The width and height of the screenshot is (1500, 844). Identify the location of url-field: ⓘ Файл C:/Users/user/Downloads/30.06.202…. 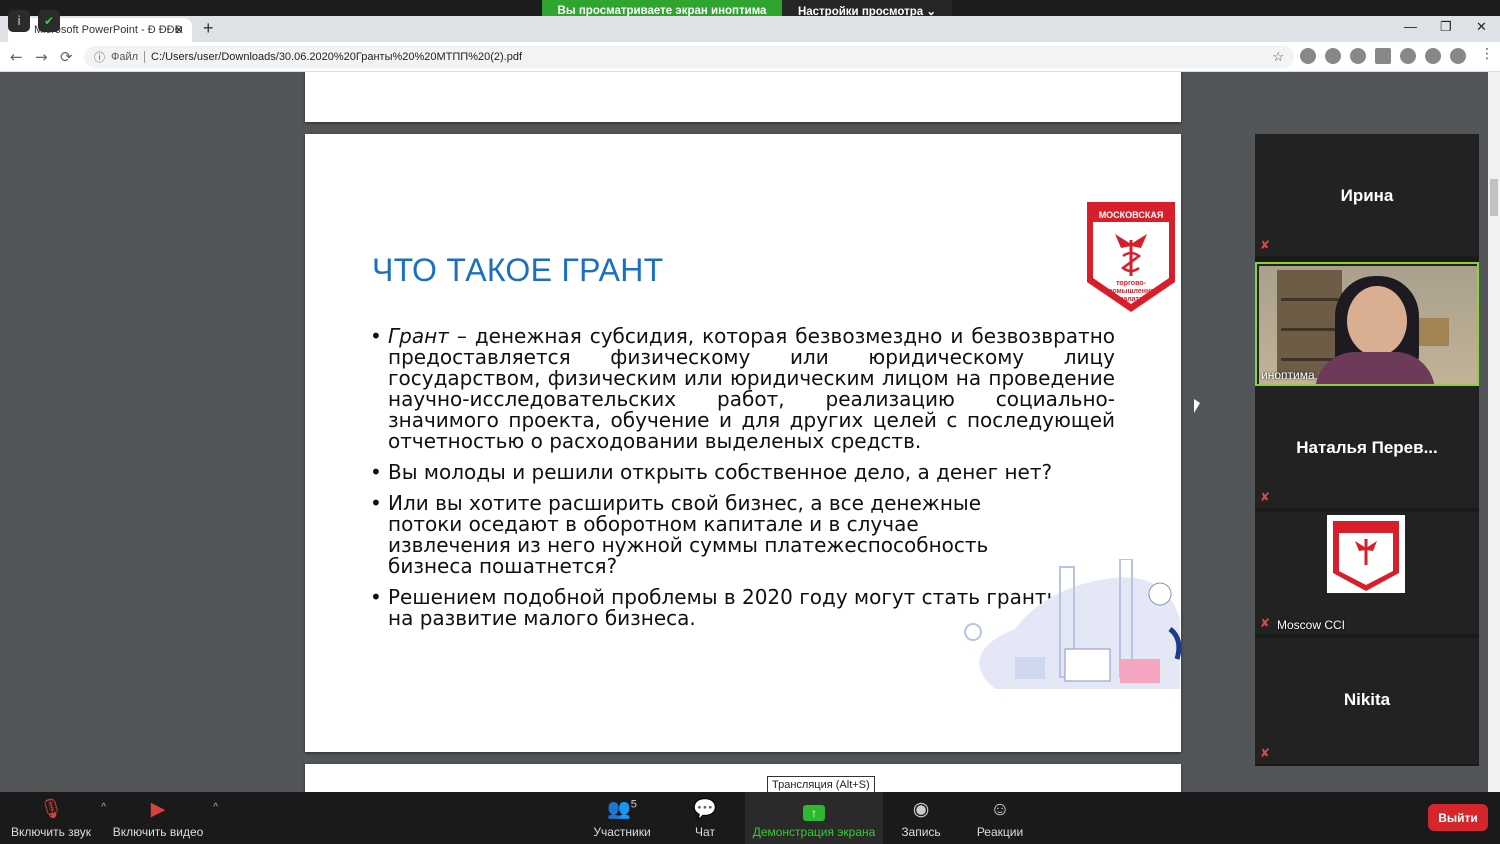
(689, 57).